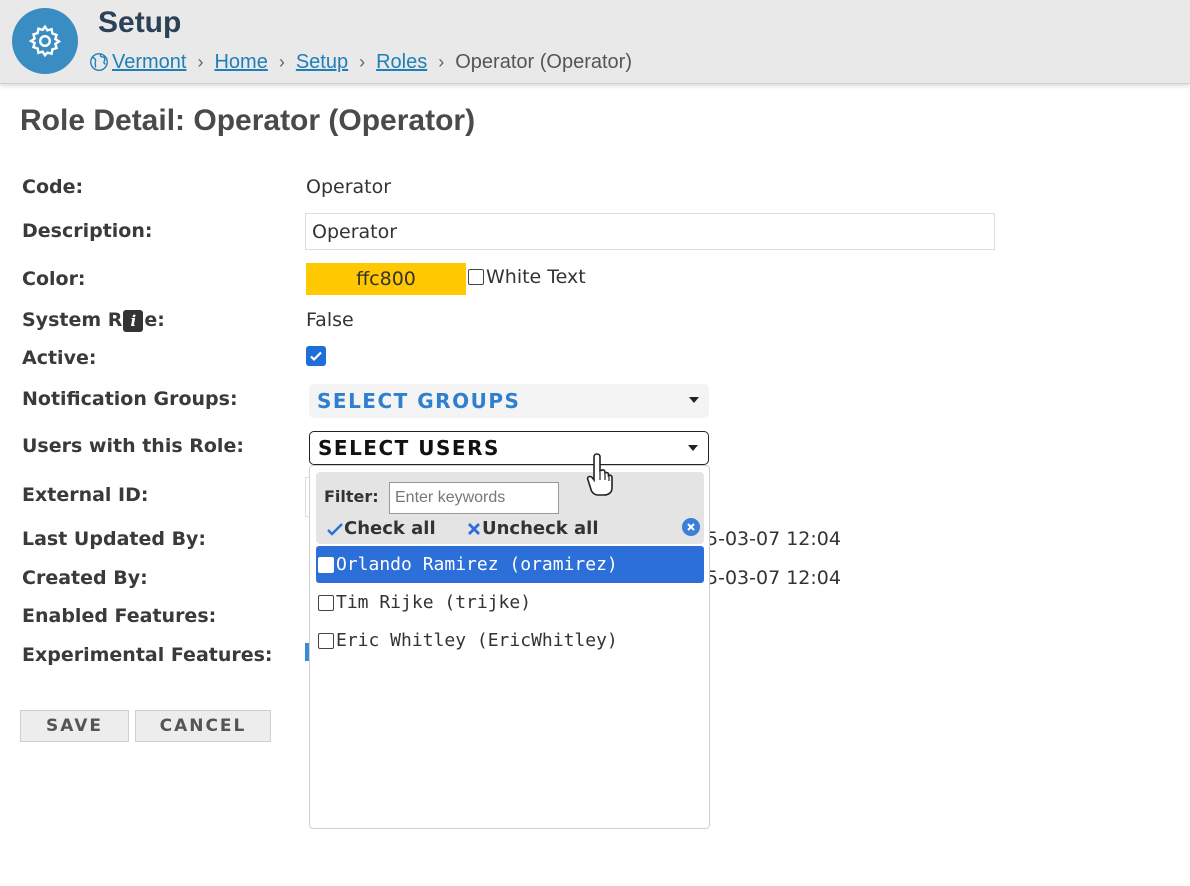  What do you see at coordinates (85, 578) in the screenshot?
I see `created-by-label: Created By:` at bounding box center [85, 578].